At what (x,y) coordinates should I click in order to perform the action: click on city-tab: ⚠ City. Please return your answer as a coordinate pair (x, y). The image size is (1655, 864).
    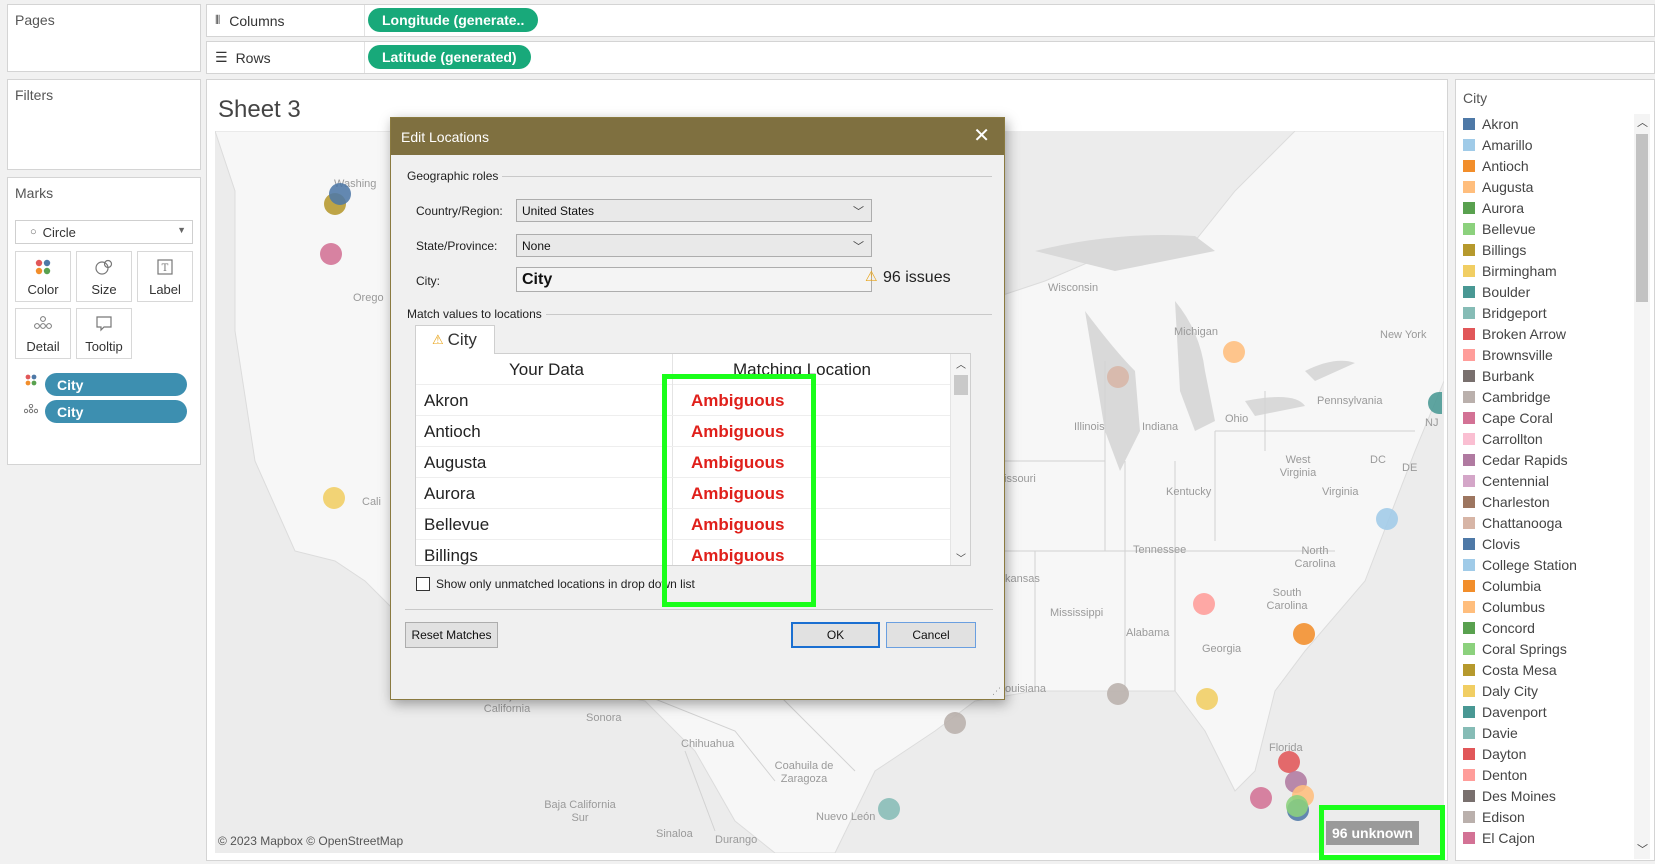
    Looking at the image, I should click on (455, 339).